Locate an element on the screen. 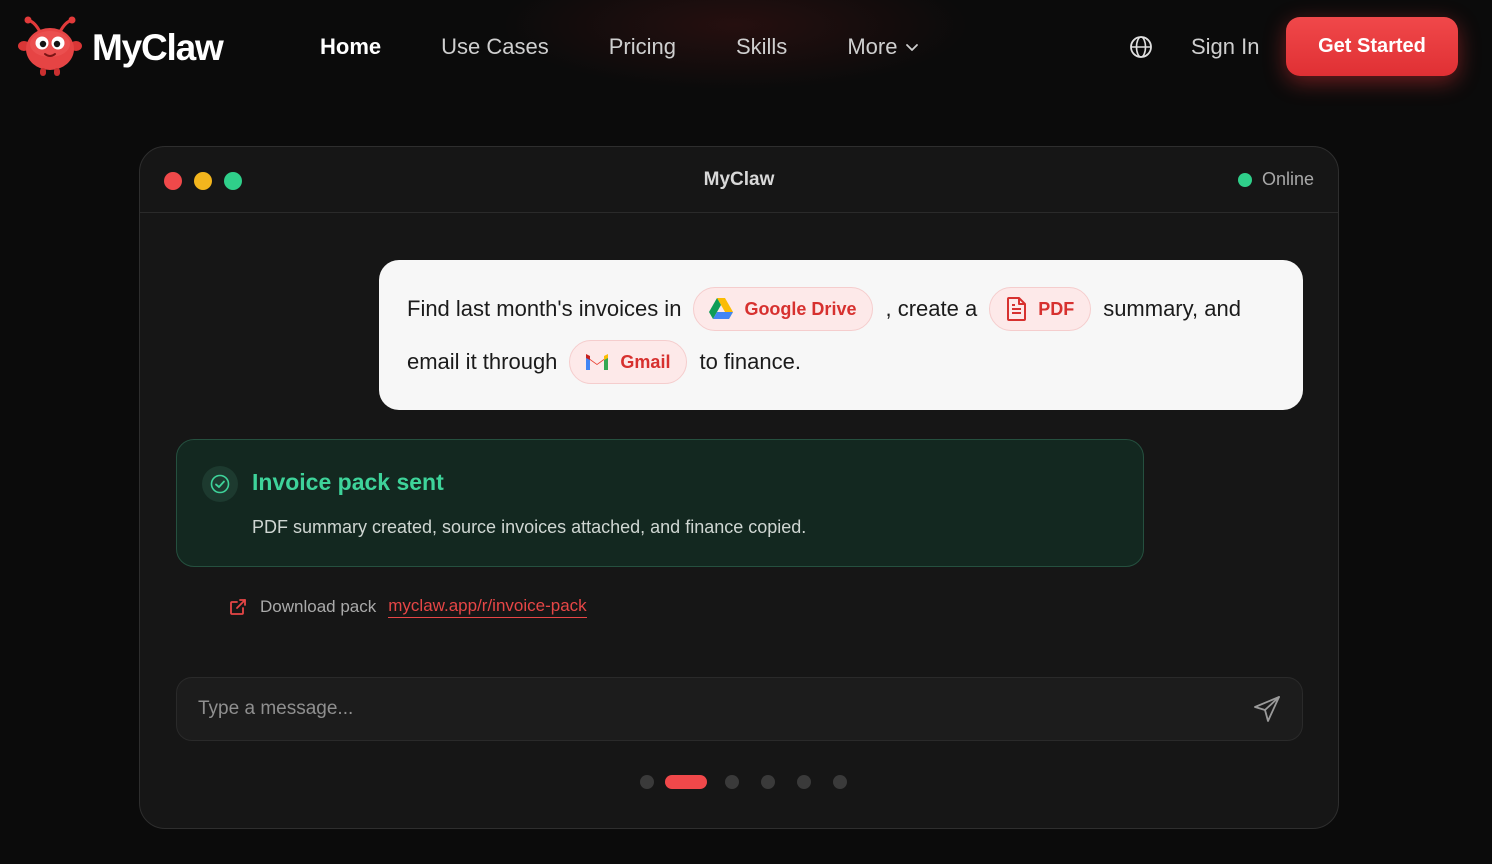  message-composer is located at coordinates (739, 709).